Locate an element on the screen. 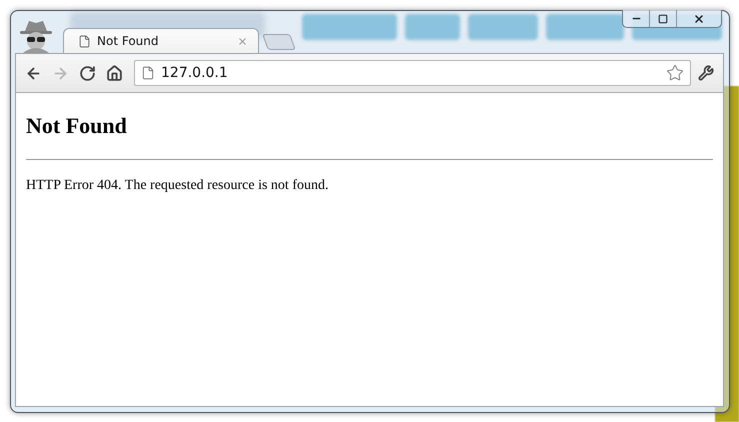  back-icon is located at coordinates (33, 73).